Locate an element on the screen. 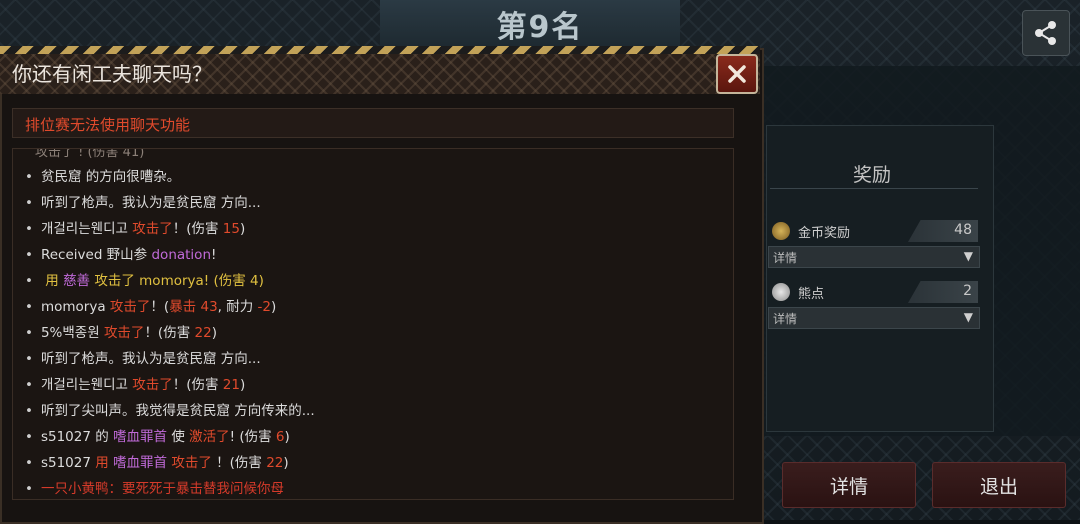 This screenshot has width=1080, height=524. chat-message-segment: -2 is located at coordinates (264, 307).